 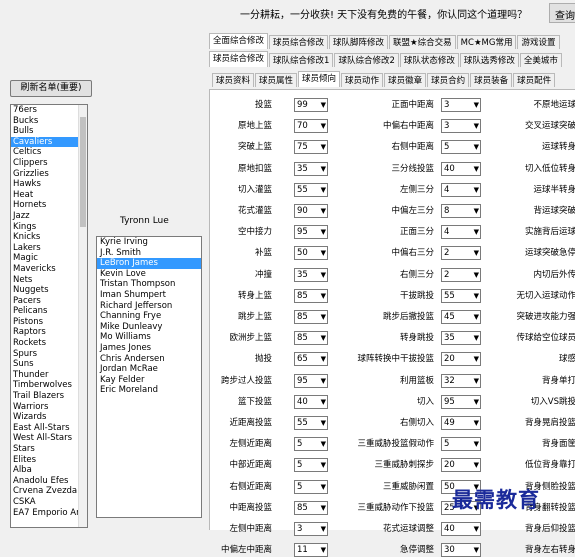 I want to click on team-list-item: Hawks, so click(x=49, y=184).